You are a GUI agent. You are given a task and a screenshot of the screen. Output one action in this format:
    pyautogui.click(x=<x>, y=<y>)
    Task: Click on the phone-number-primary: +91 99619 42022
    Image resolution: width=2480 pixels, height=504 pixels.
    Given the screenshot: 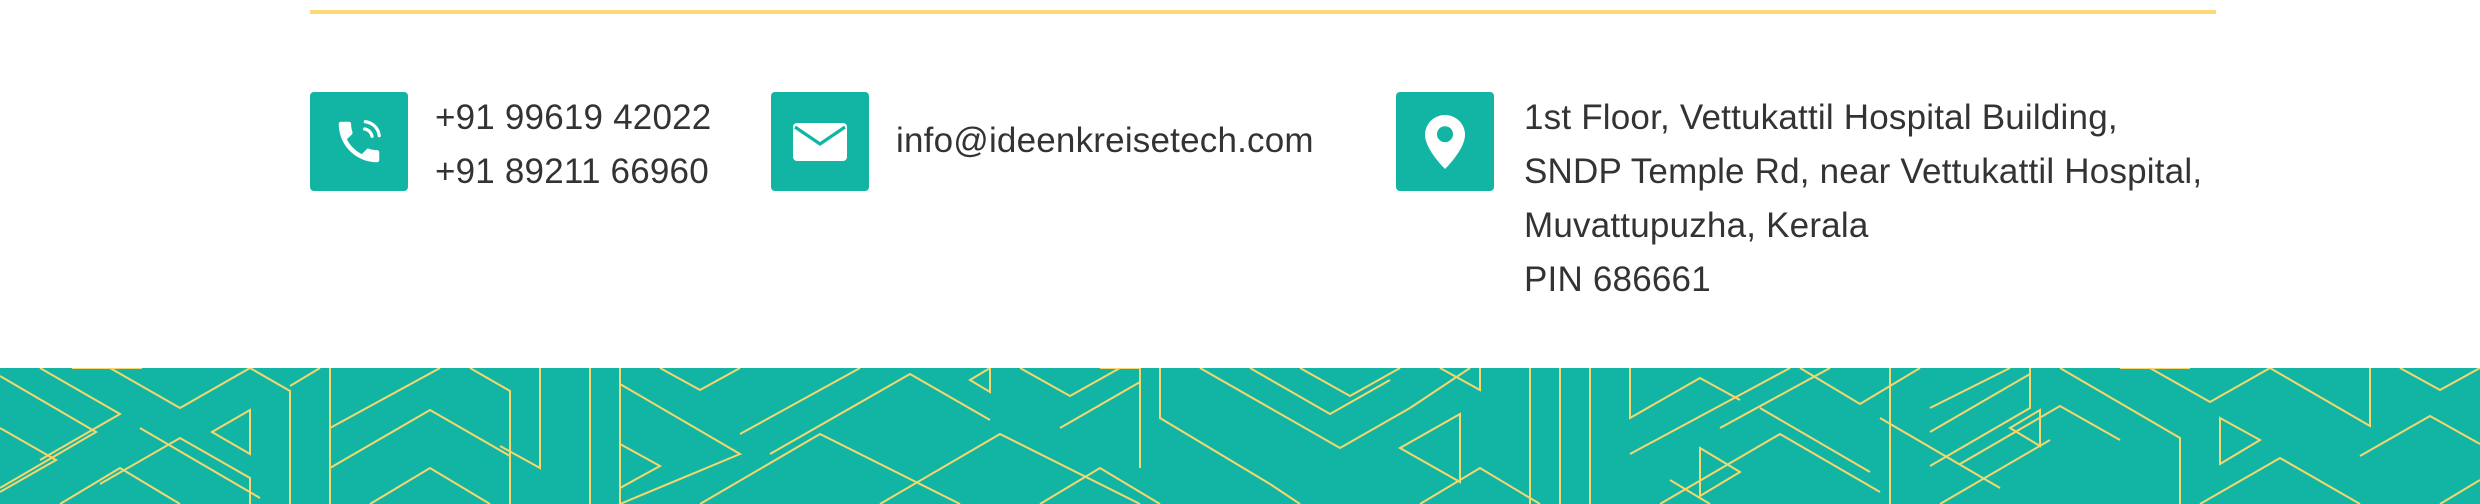 What is the action you would take?
    pyautogui.click(x=573, y=118)
    